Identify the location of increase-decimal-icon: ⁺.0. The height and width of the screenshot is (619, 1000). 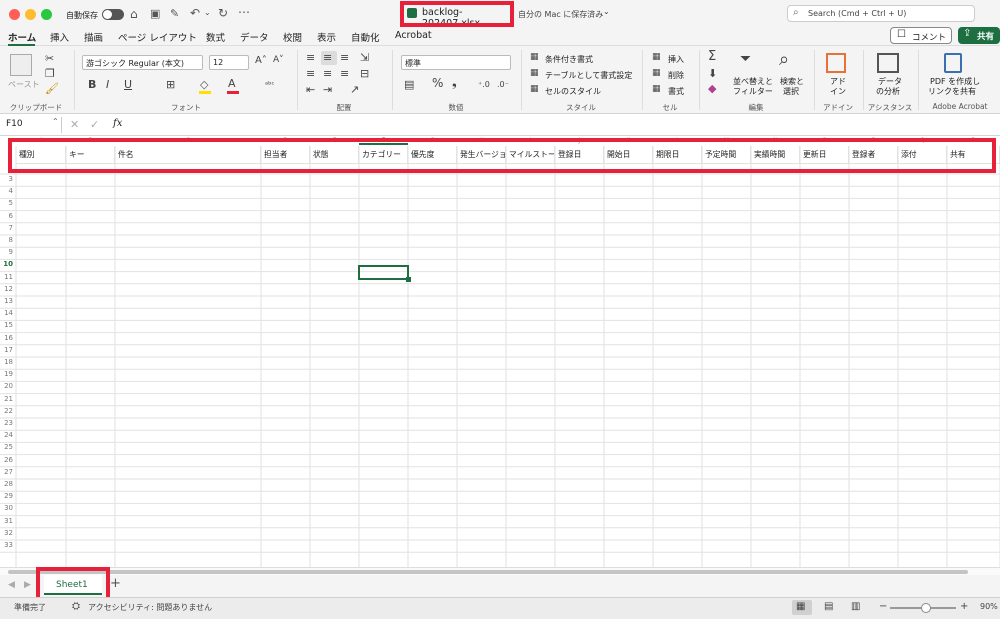
(484, 84).